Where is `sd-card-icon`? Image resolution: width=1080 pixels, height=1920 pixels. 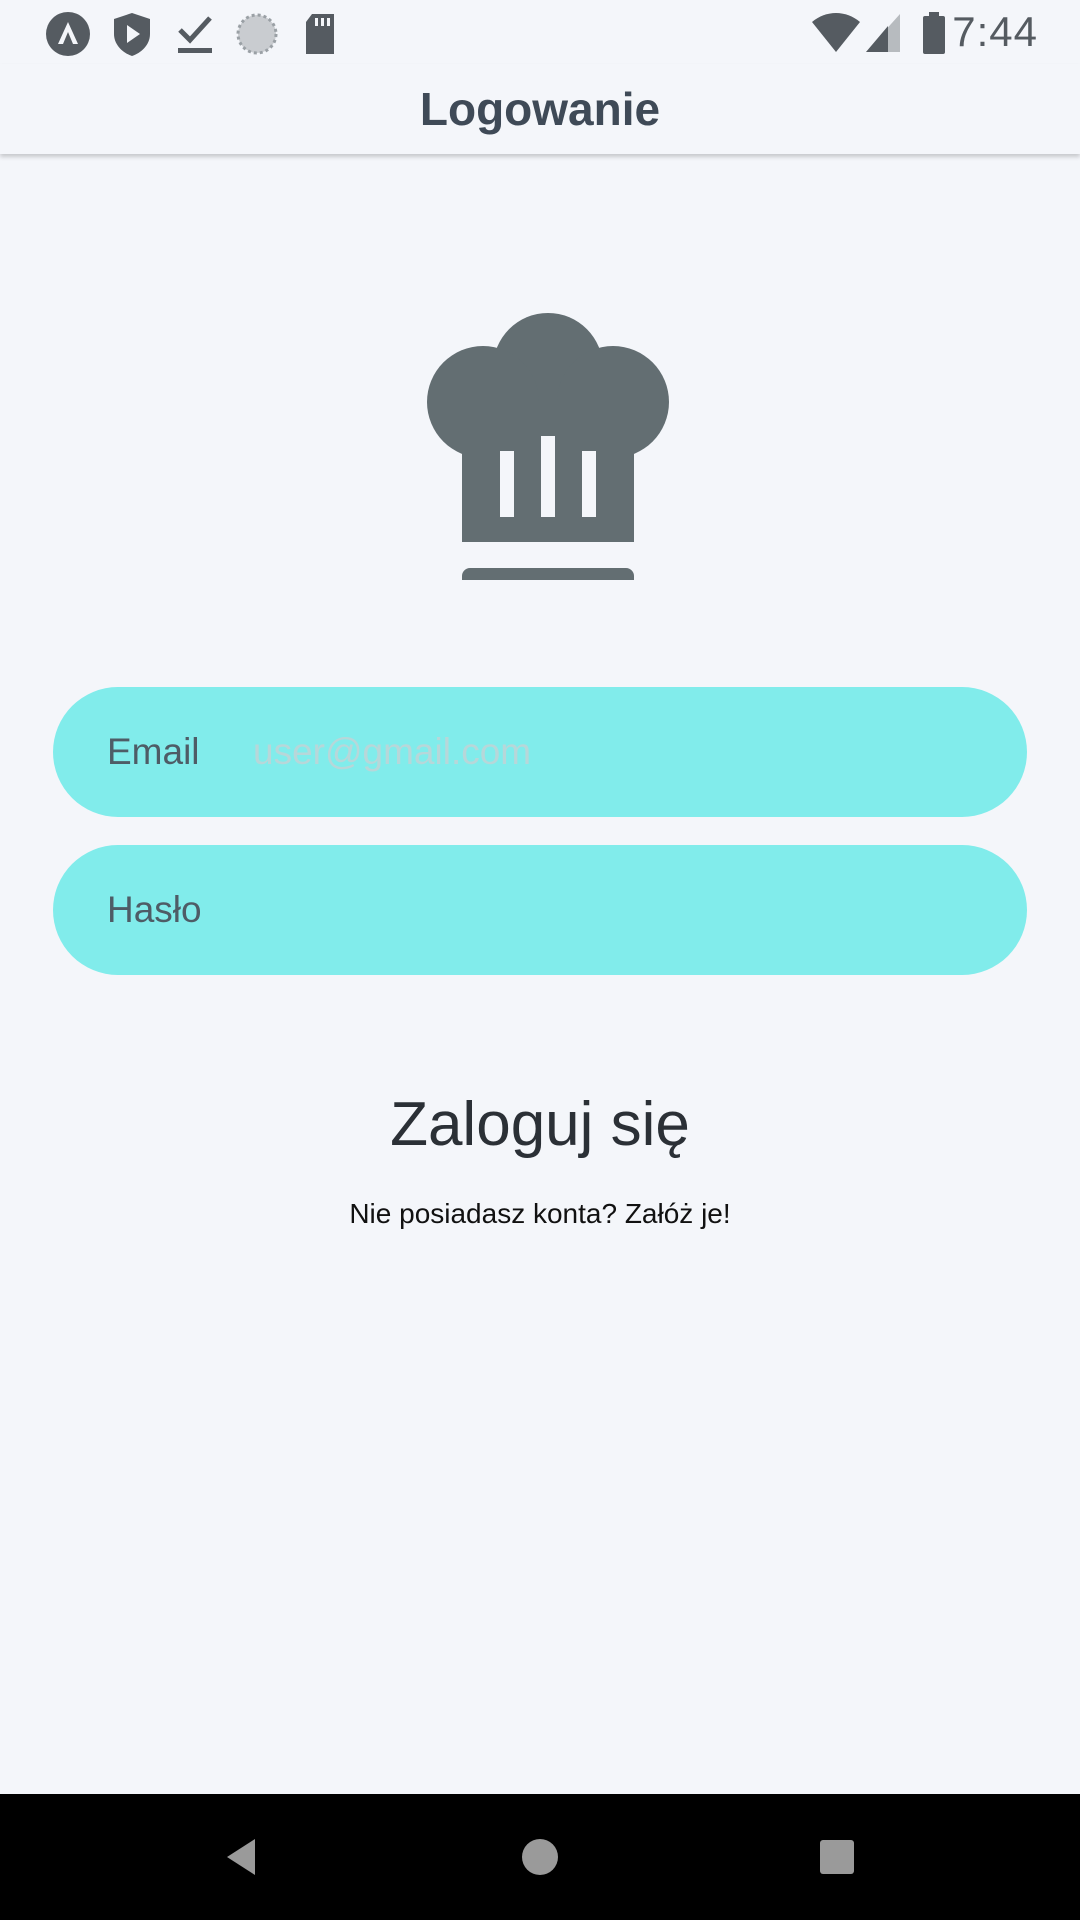
sd-card-icon is located at coordinates (320, 34).